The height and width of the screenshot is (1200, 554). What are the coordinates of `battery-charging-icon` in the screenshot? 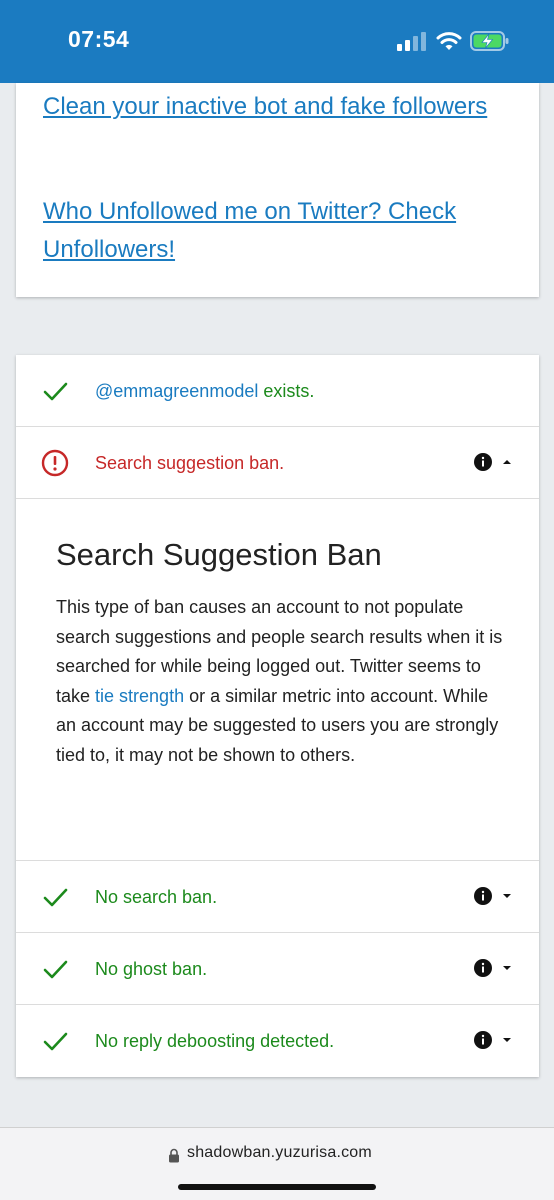 It's located at (489, 41).